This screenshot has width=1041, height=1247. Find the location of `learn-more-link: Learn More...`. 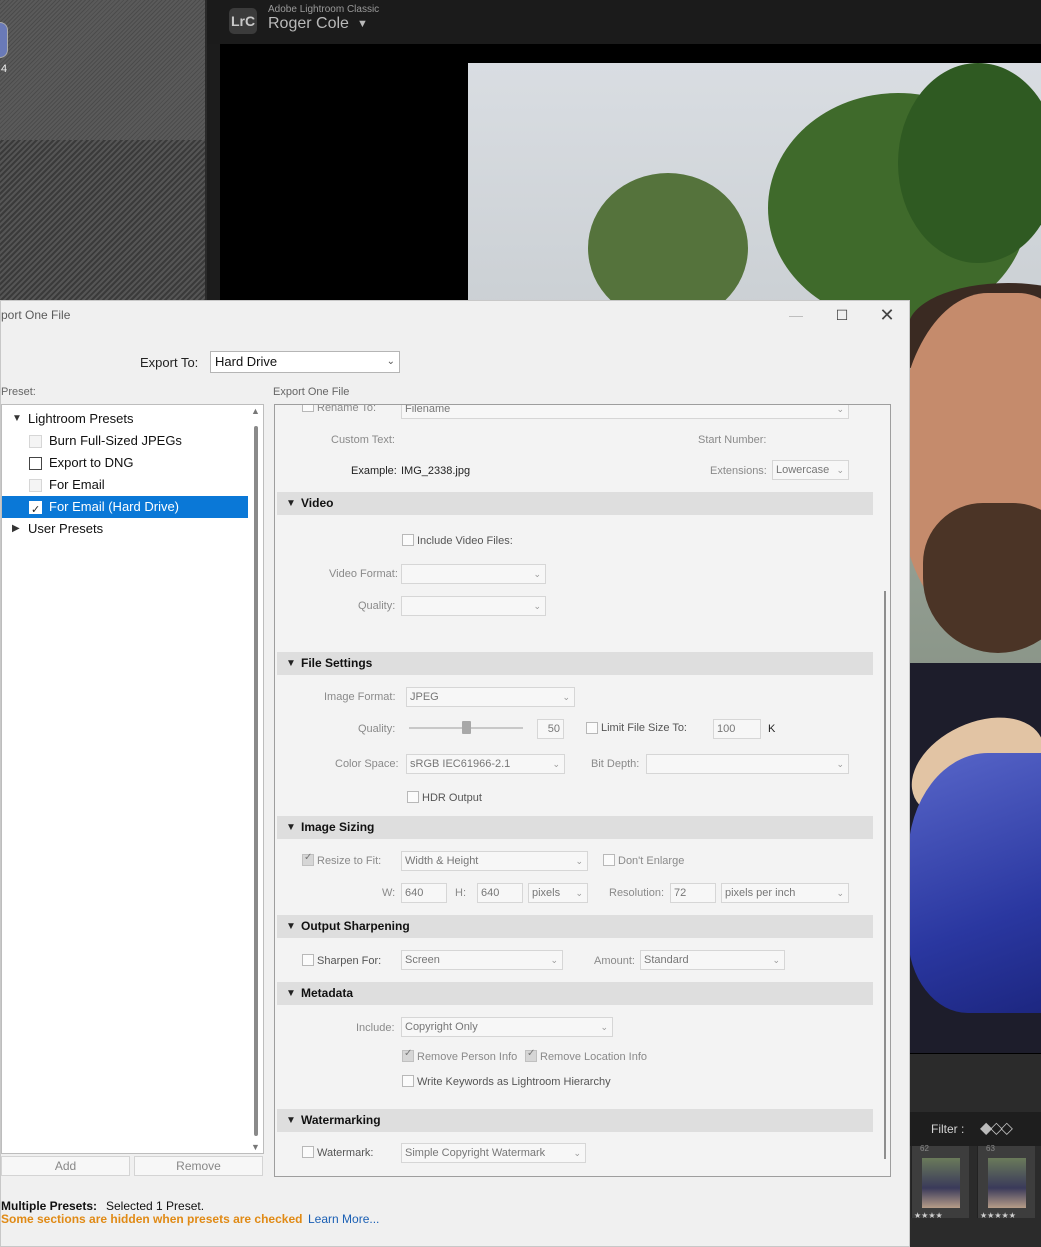

learn-more-link: Learn More... is located at coordinates (343, 1219).